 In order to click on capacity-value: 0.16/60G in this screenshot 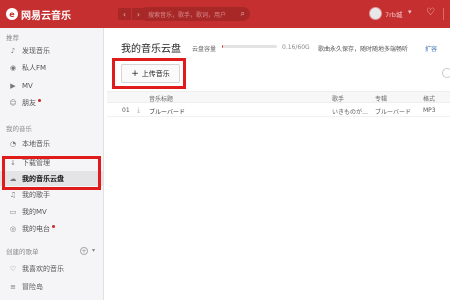, I will do `click(296, 47)`.